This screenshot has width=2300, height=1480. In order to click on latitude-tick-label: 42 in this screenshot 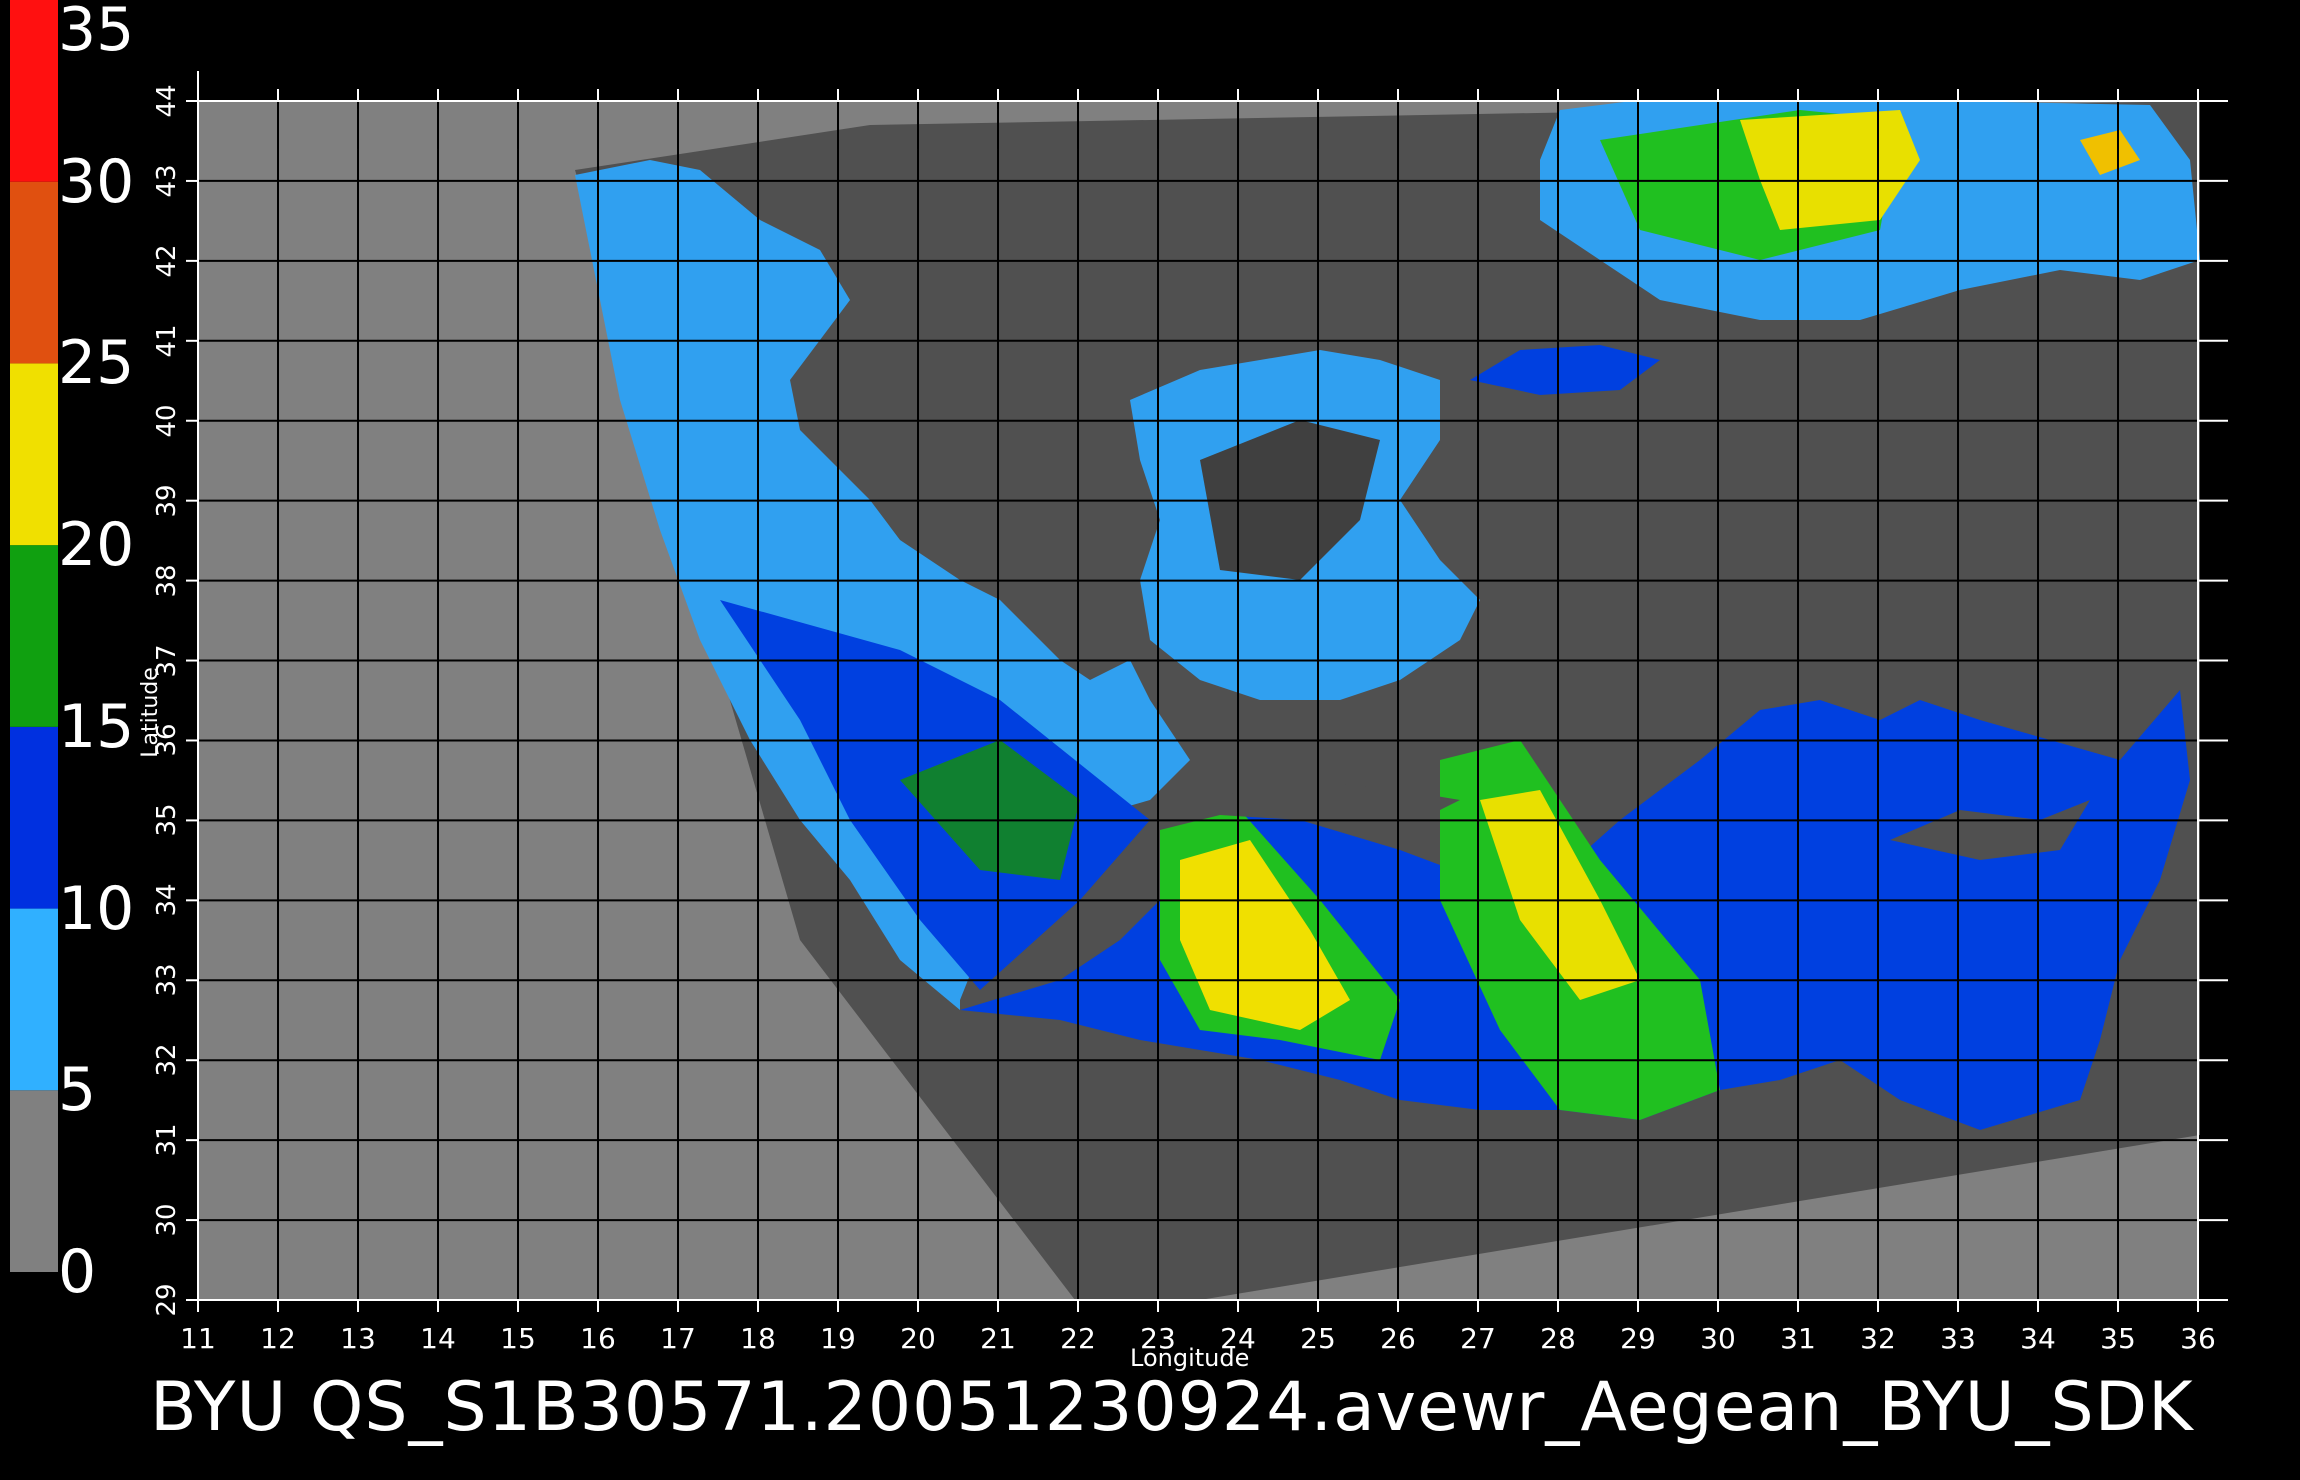, I will do `click(167, 261)`.